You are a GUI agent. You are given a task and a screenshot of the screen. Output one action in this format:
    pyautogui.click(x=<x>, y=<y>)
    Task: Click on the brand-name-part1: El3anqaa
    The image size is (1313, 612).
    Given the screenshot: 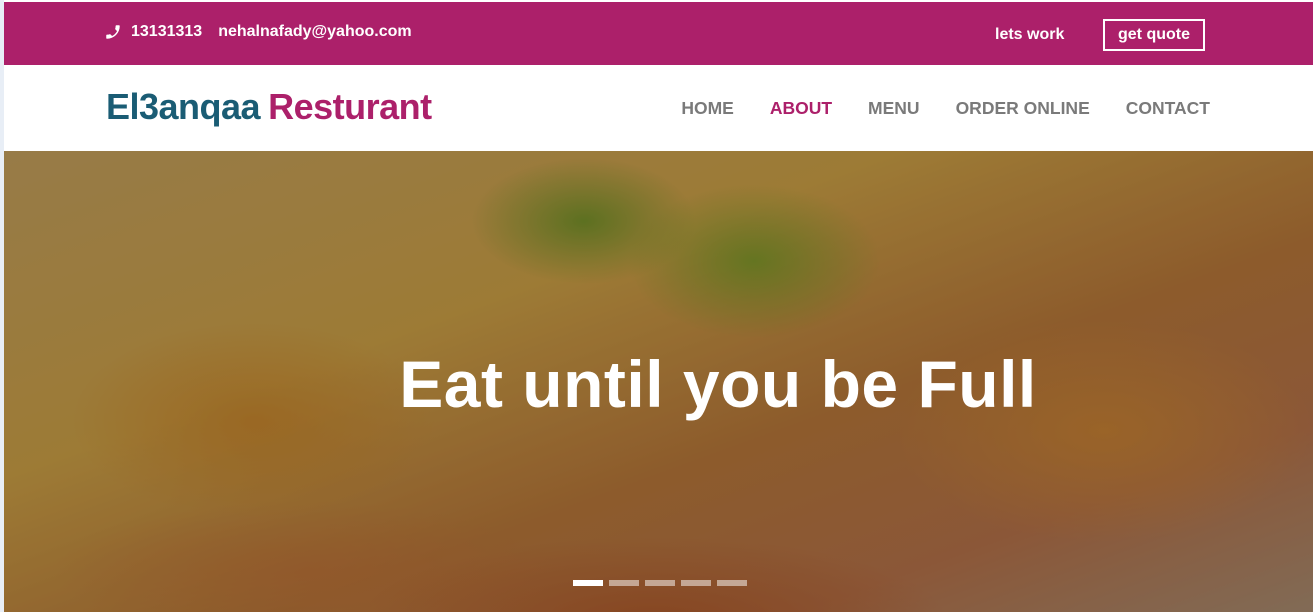 What is the action you would take?
    pyautogui.click(x=183, y=106)
    